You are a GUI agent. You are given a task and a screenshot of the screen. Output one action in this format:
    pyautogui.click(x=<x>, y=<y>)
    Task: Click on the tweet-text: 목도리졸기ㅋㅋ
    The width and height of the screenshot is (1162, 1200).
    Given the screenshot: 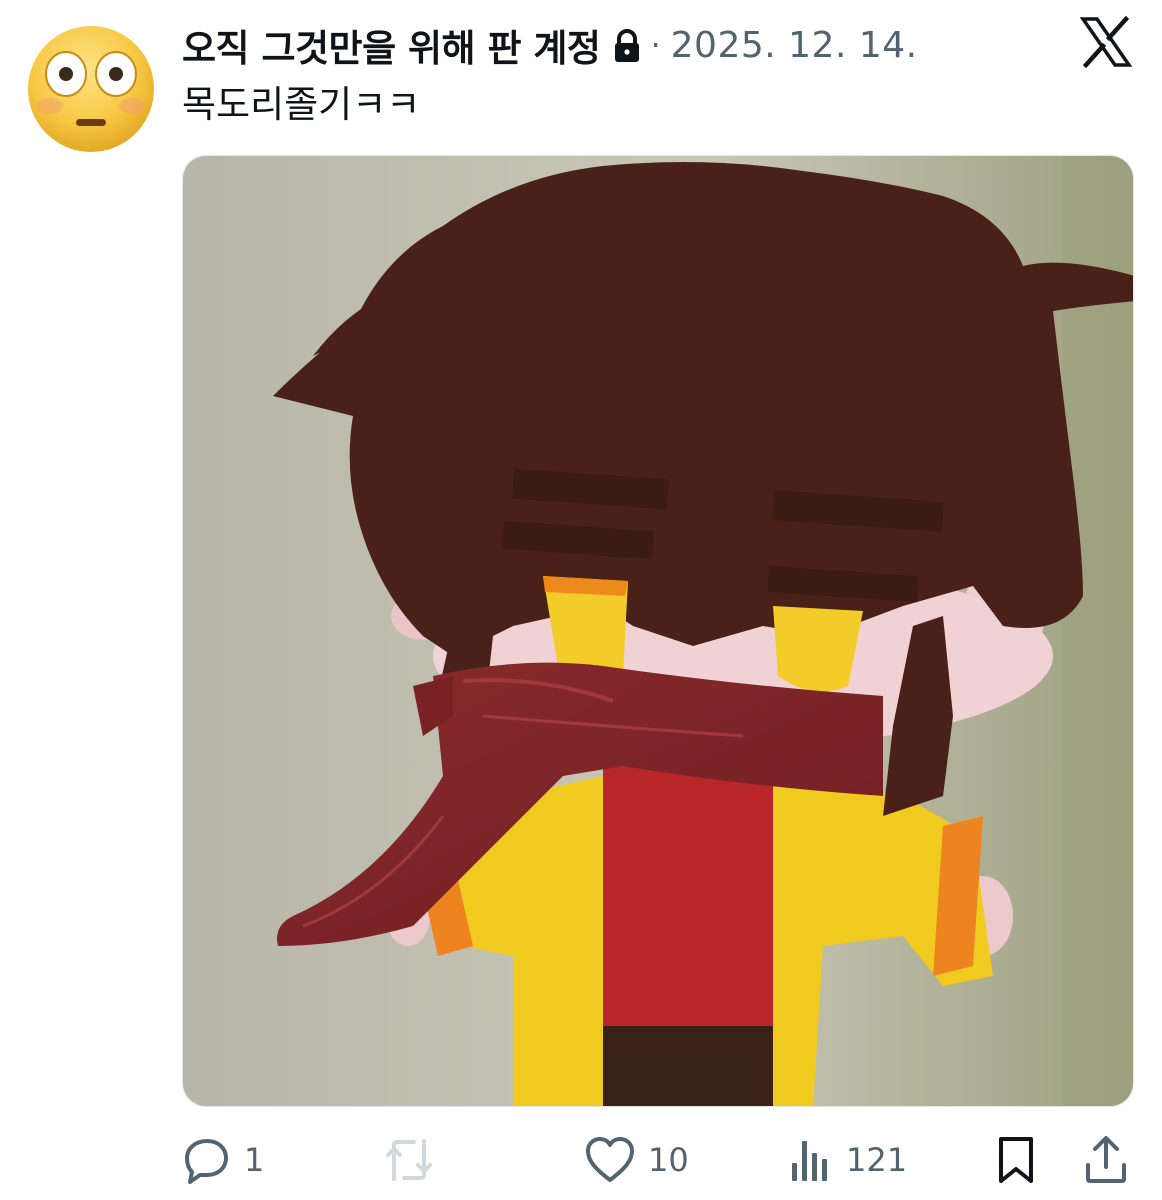 What is the action you would take?
    pyautogui.click(x=301, y=104)
    